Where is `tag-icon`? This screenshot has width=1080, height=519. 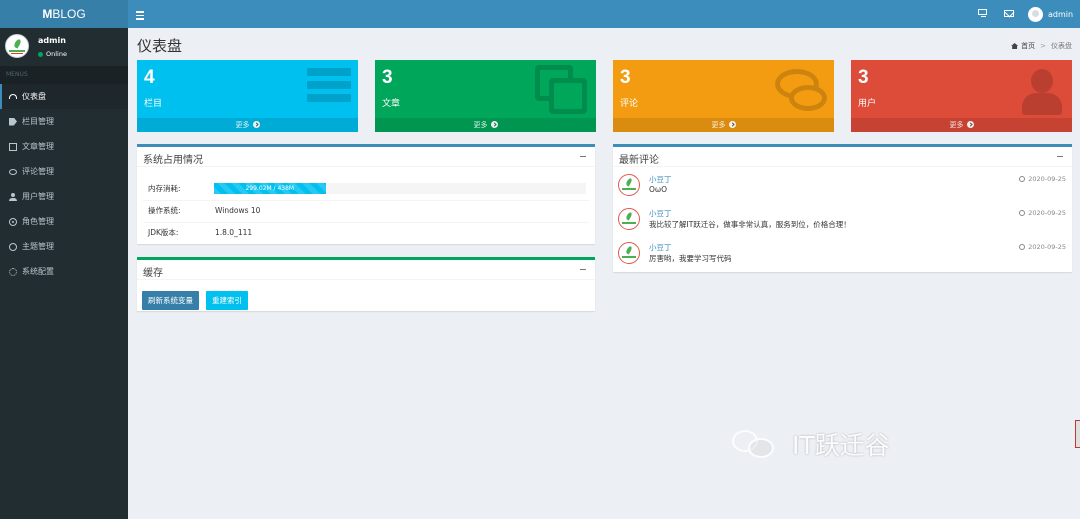 tag-icon is located at coordinates (13, 121).